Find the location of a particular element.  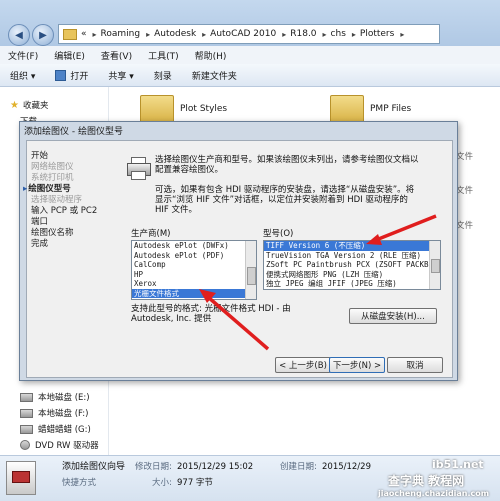

annotation-arrow-model is located at coordinates (401, 229).